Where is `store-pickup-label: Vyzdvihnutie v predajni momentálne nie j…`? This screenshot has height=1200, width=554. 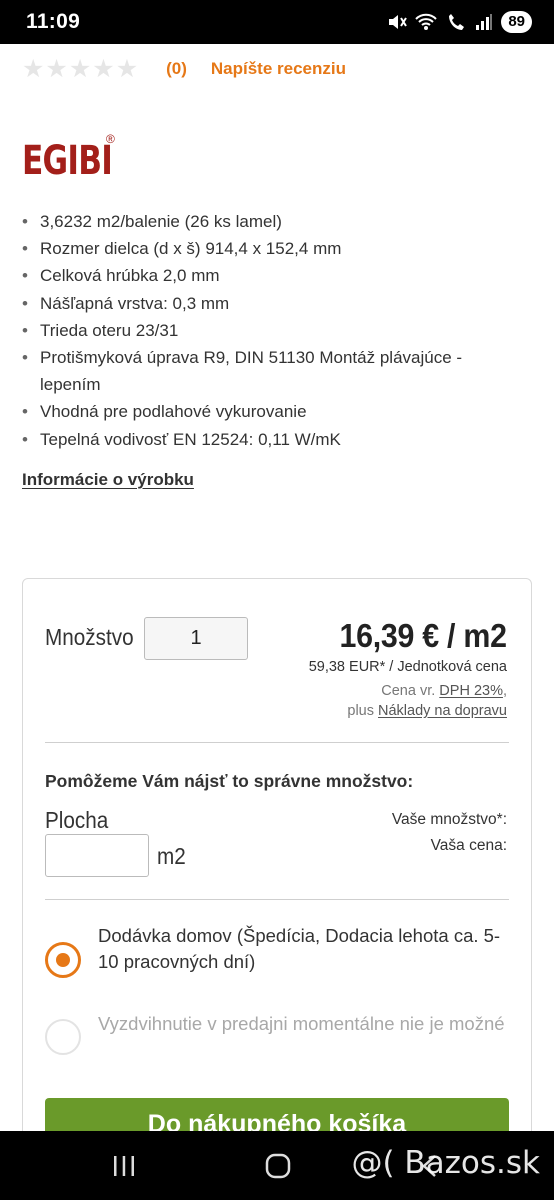
store-pickup-label: Vyzdvihnutie v predajni momentálne nie j… is located at coordinates (301, 1023).